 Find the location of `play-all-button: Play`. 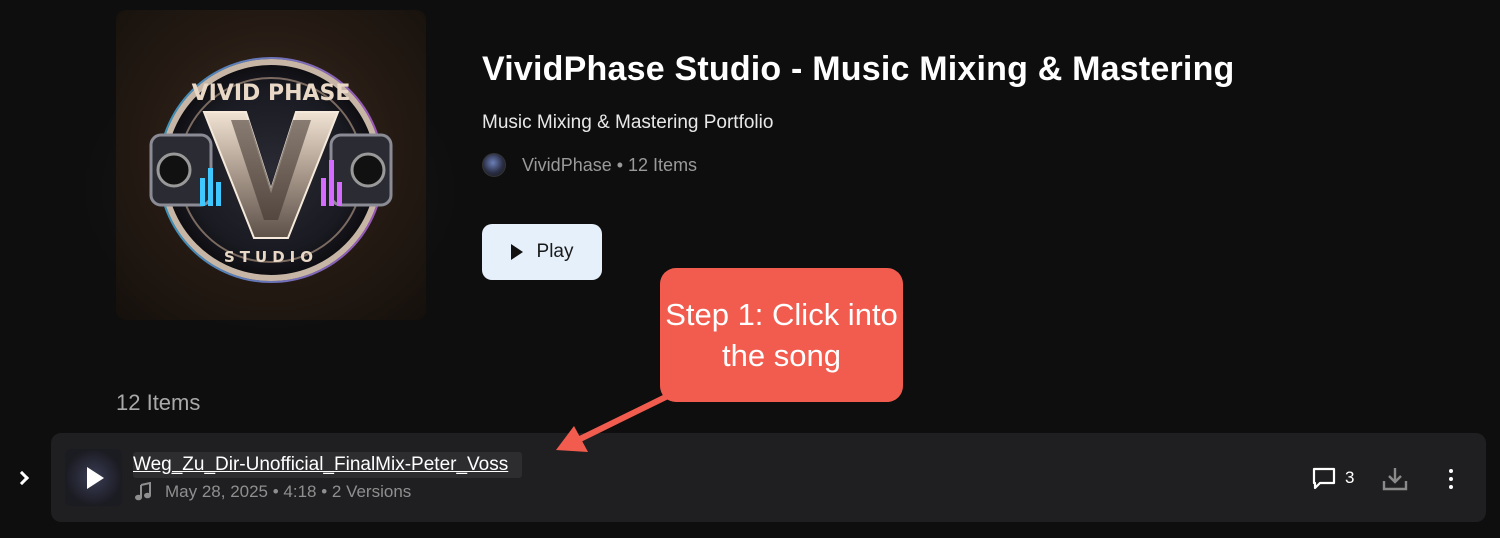

play-all-button: Play is located at coordinates (542, 252).